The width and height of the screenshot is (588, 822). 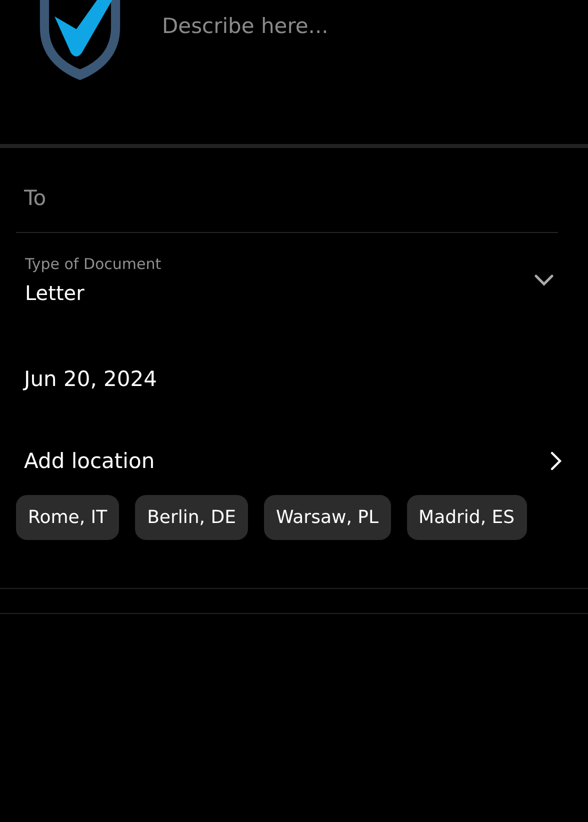 What do you see at coordinates (289, 280) in the screenshot?
I see `document-type-dropdown: Type of Document Letter` at bounding box center [289, 280].